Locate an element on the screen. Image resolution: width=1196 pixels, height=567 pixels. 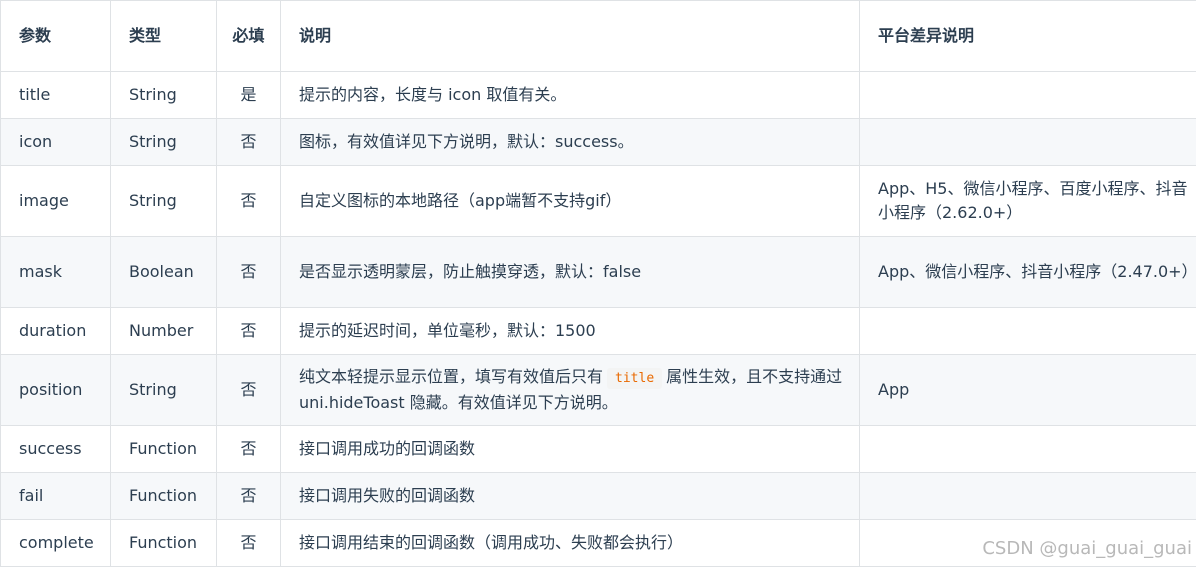
cell-description: 接口调用失败的回调函数 is located at coordinates (570, 496).